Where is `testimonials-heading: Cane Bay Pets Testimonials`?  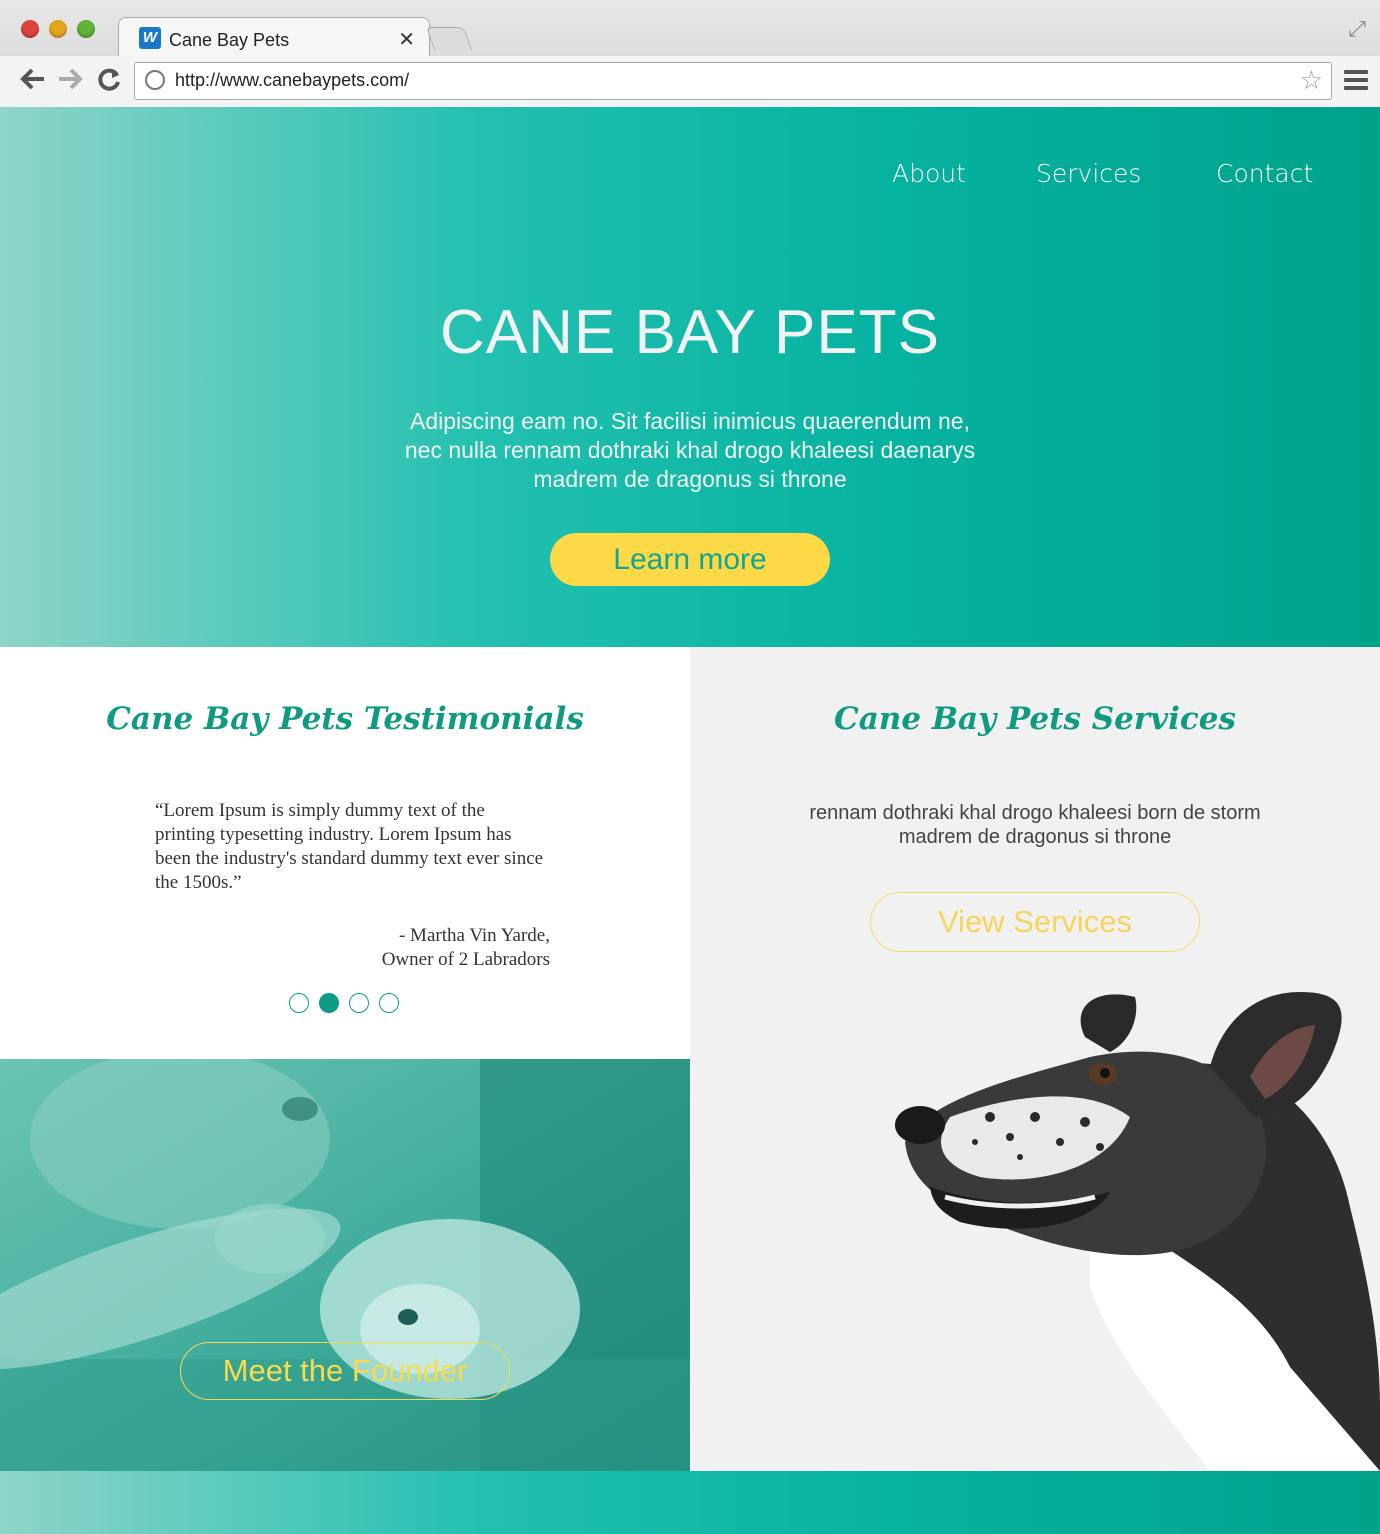
testimonials-heading: Cane Bay Pets Testimonials is located at coordinates (345, 719).